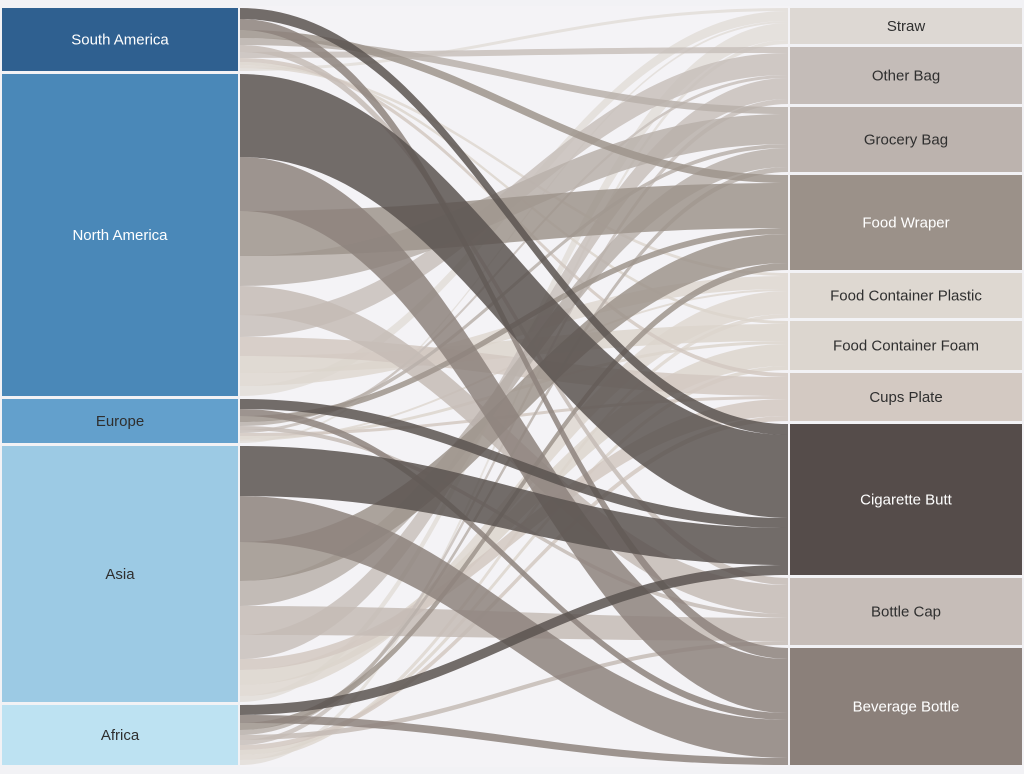  What do you see at coordinates (906, 295) in the screenshot?
I see `target-node-food-container-plastic` at bounding box center [906, 295].